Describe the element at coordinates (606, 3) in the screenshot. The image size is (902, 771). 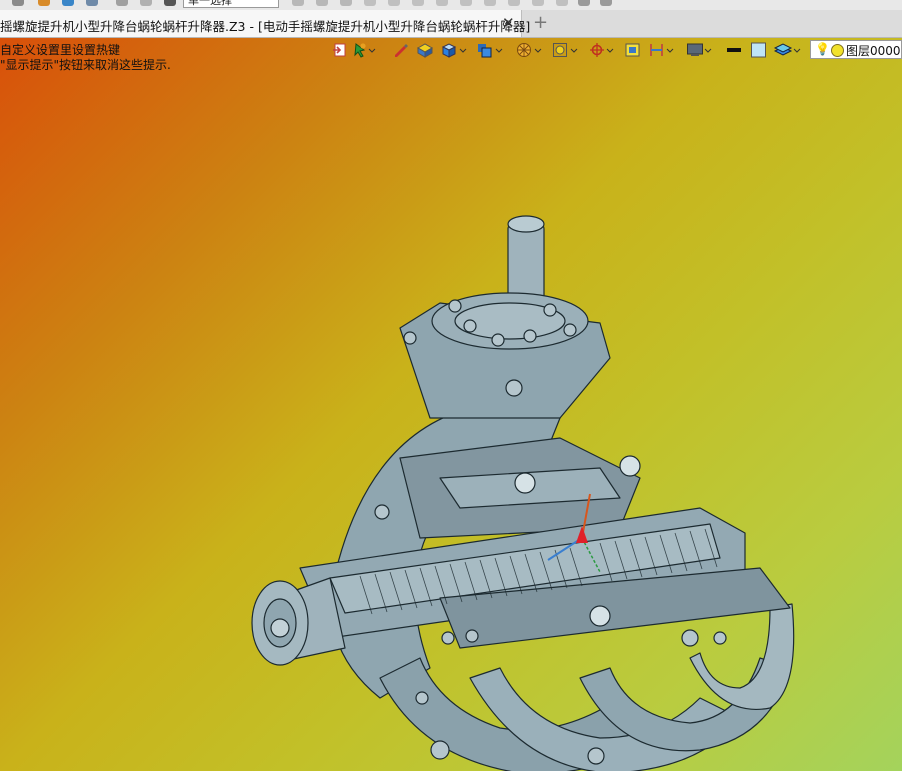
I see `help-icon` at that location.